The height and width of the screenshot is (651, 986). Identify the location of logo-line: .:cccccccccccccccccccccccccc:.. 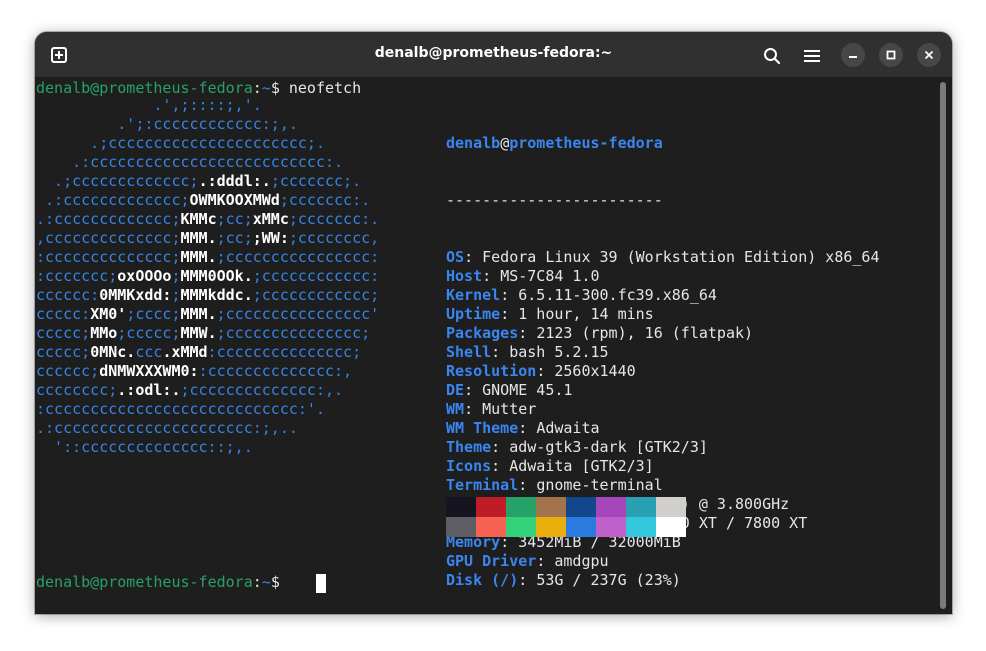
(207, 162).